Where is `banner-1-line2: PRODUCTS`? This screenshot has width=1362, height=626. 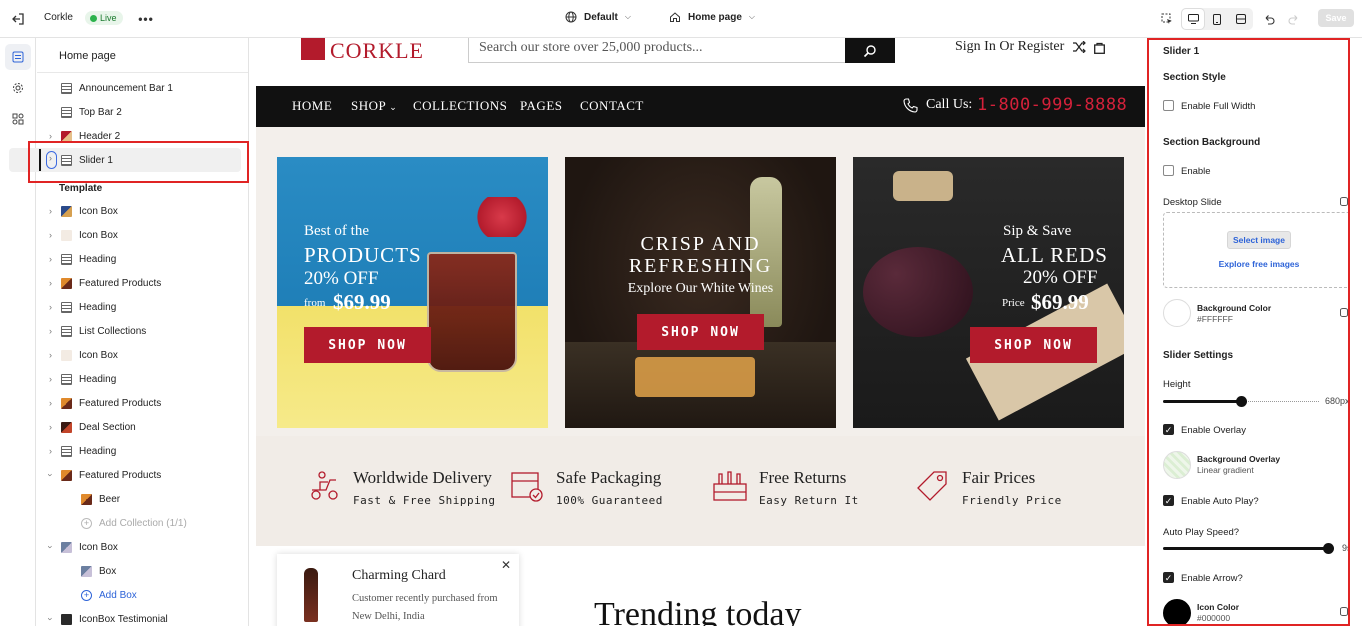 banner-1-line2: PRODUCTS is located at coordinates (363, 255).